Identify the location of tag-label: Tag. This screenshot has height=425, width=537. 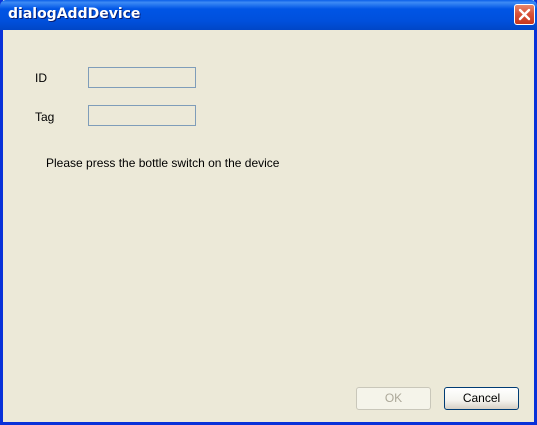
(45, 117).